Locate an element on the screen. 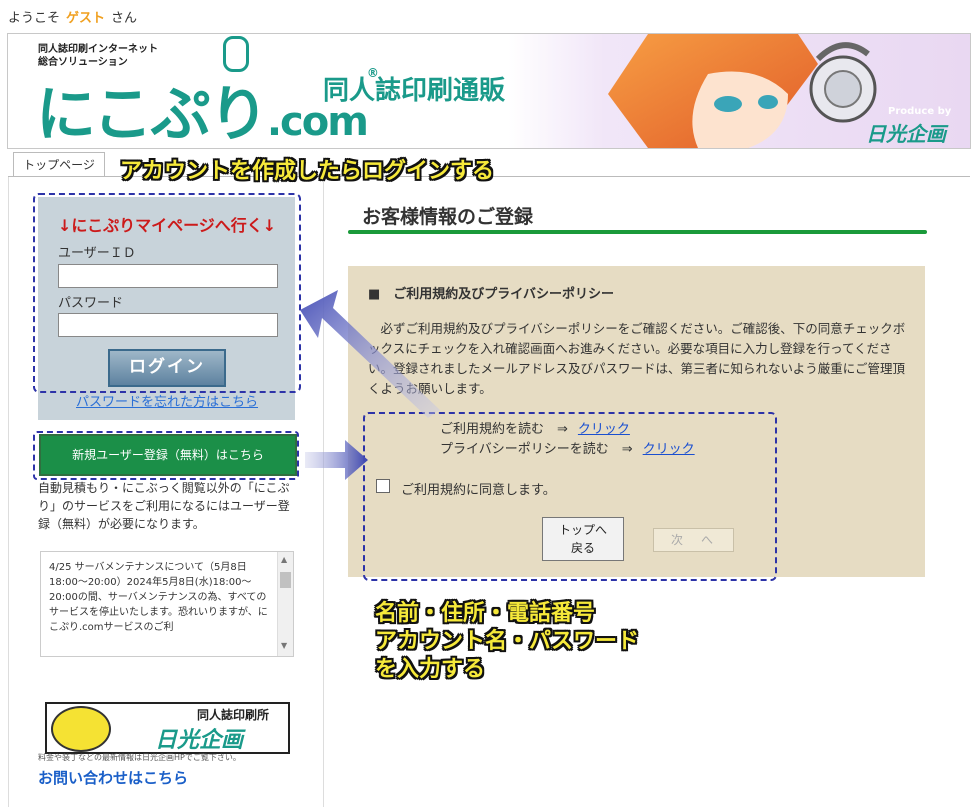 This screenshot has height=807, width=977. company-logo-text: 日光企画 is located at coordinates (906, 134).